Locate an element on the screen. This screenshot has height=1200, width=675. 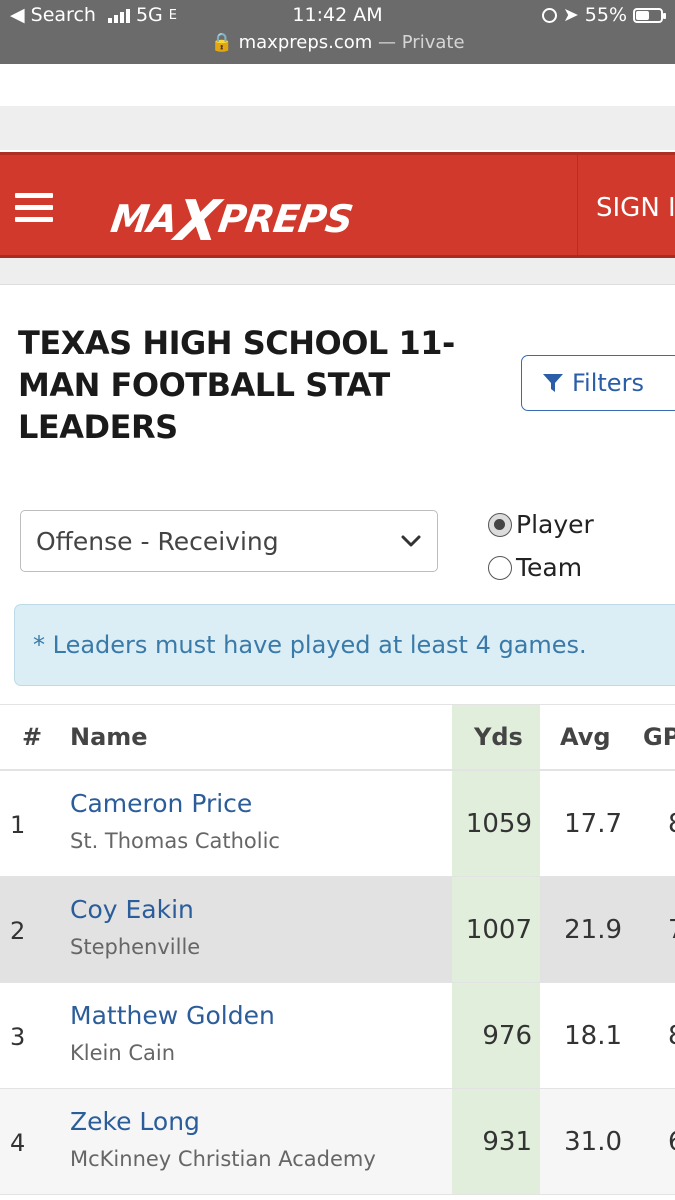
stat-category-select: Offense - Receiving is located at coordinates (229, 541).